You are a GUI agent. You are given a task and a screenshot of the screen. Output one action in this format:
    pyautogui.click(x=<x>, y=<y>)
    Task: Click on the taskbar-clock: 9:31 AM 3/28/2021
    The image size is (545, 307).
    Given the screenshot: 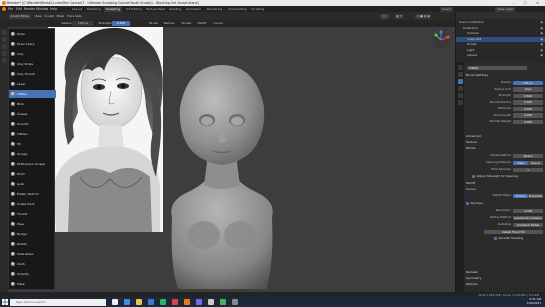 What is the action you would take?
    pyautogui.click(x=534, y=301)
    